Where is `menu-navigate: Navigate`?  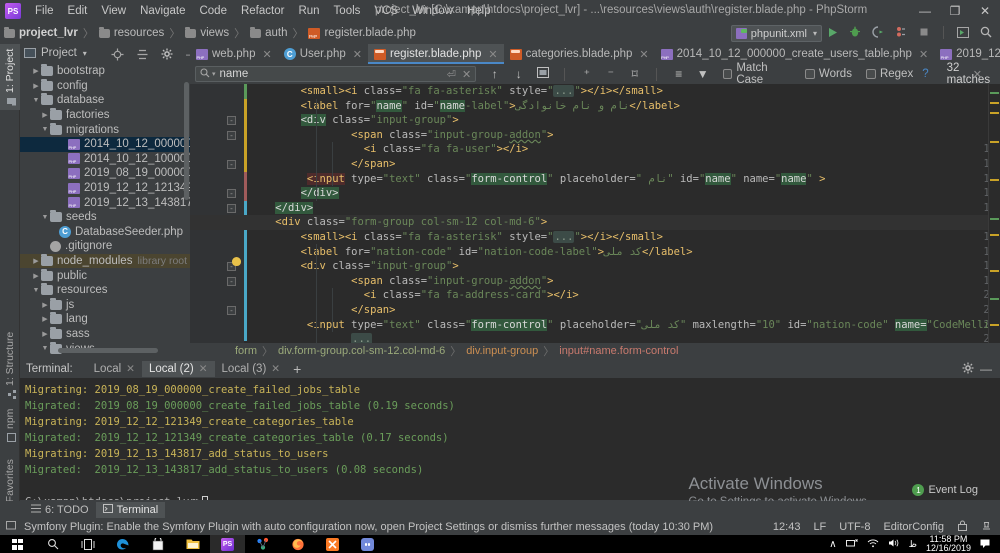
menu-navigate: Navigate is located at coordinates (162, 11).